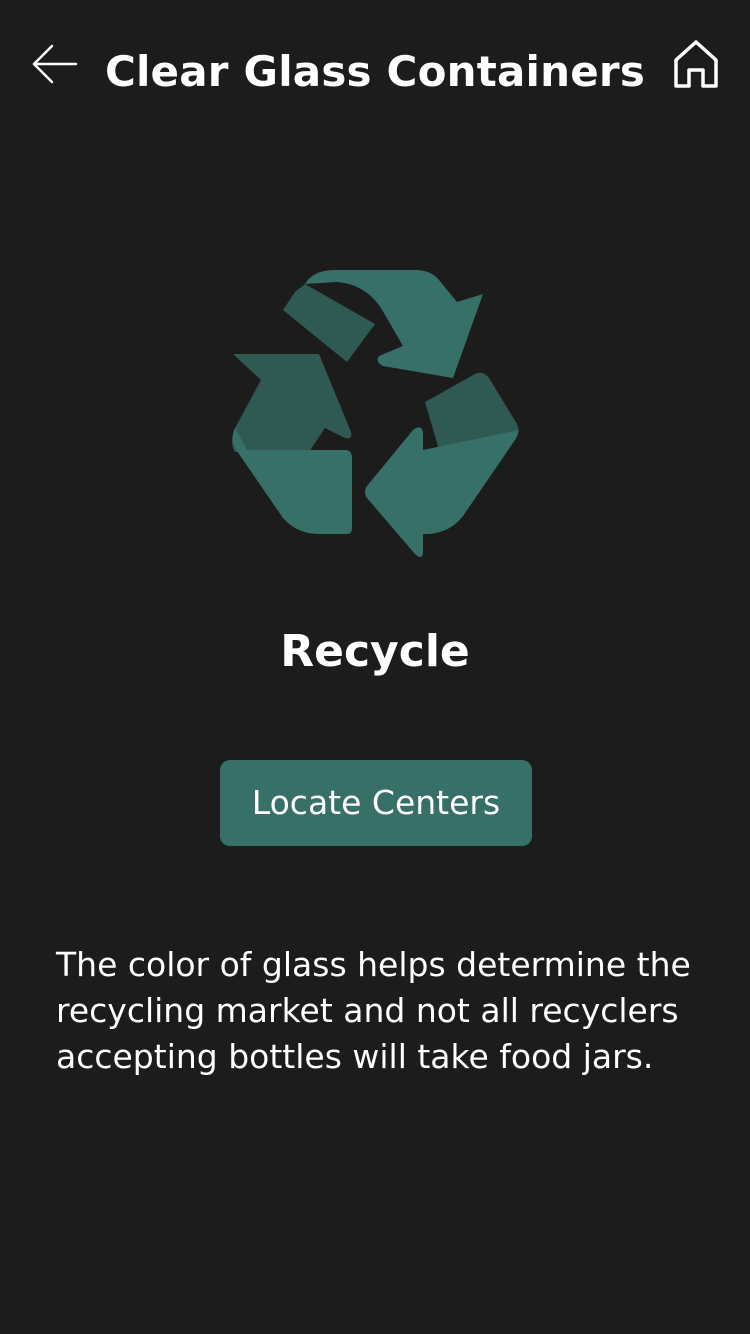 Image resolution: width=750 pixels, height=1334 pixels. I want to click on arrow-left-icon, so click(55, 64).